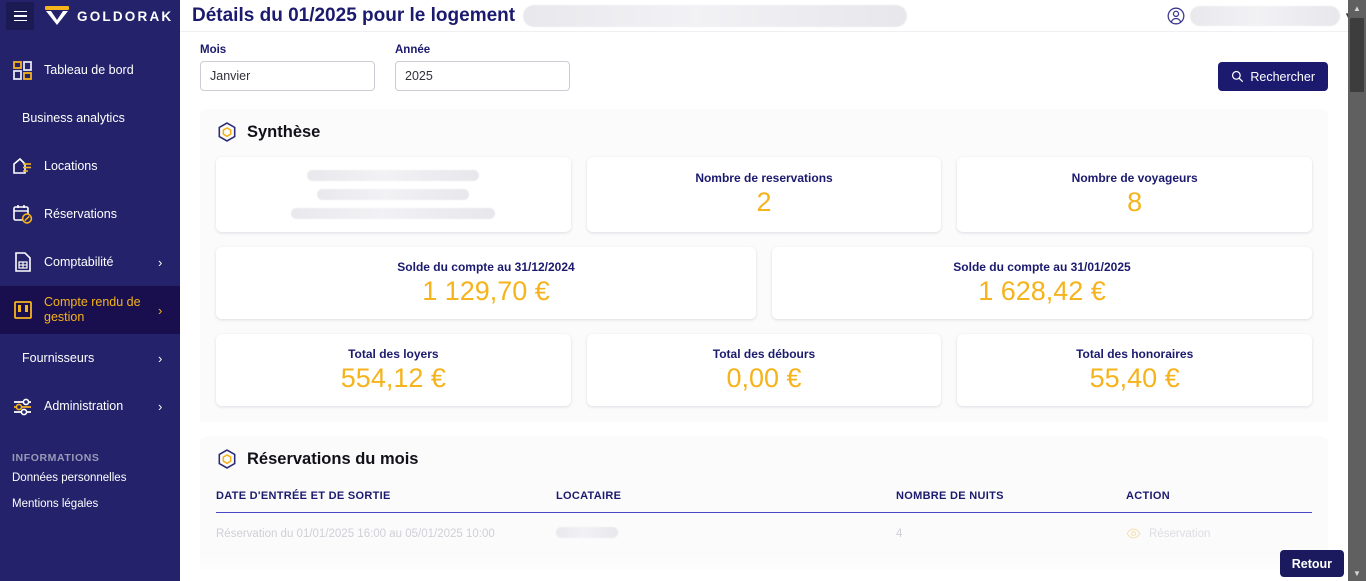  What do you see at coordinates (393, 353) in the screenshot?
I see `stat-card-label: Total des loyers` at bounding box center [393, 353].